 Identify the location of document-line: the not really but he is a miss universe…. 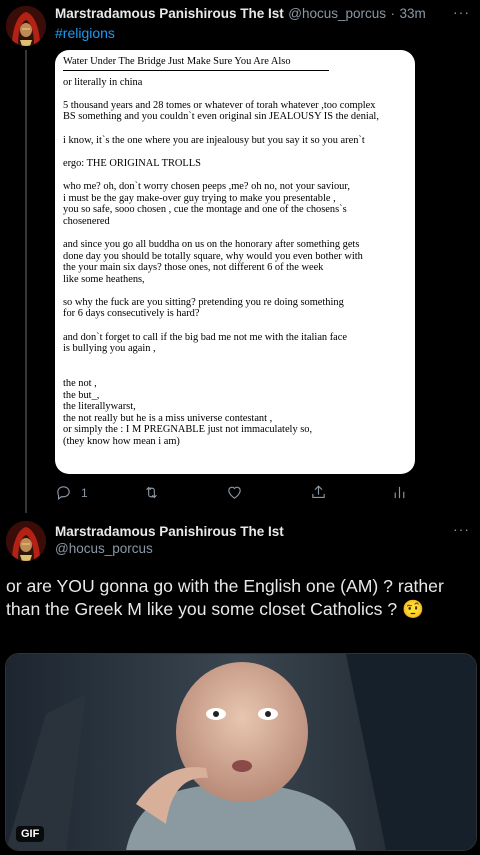
(168, 418).